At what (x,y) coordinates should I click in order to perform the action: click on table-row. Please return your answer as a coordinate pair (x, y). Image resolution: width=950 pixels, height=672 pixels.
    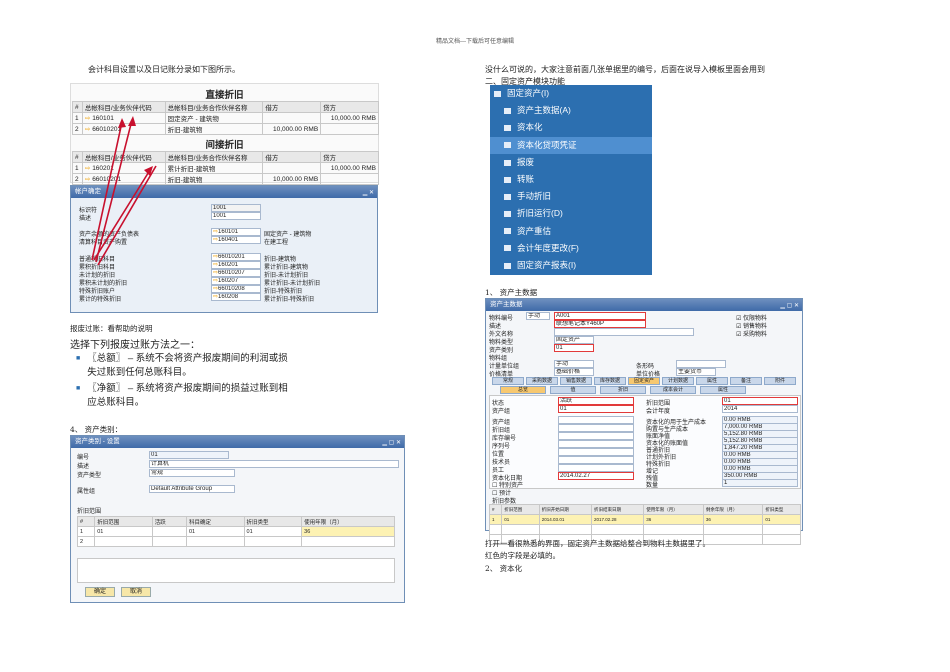
    Looking at the image, I should click on (644, 529).